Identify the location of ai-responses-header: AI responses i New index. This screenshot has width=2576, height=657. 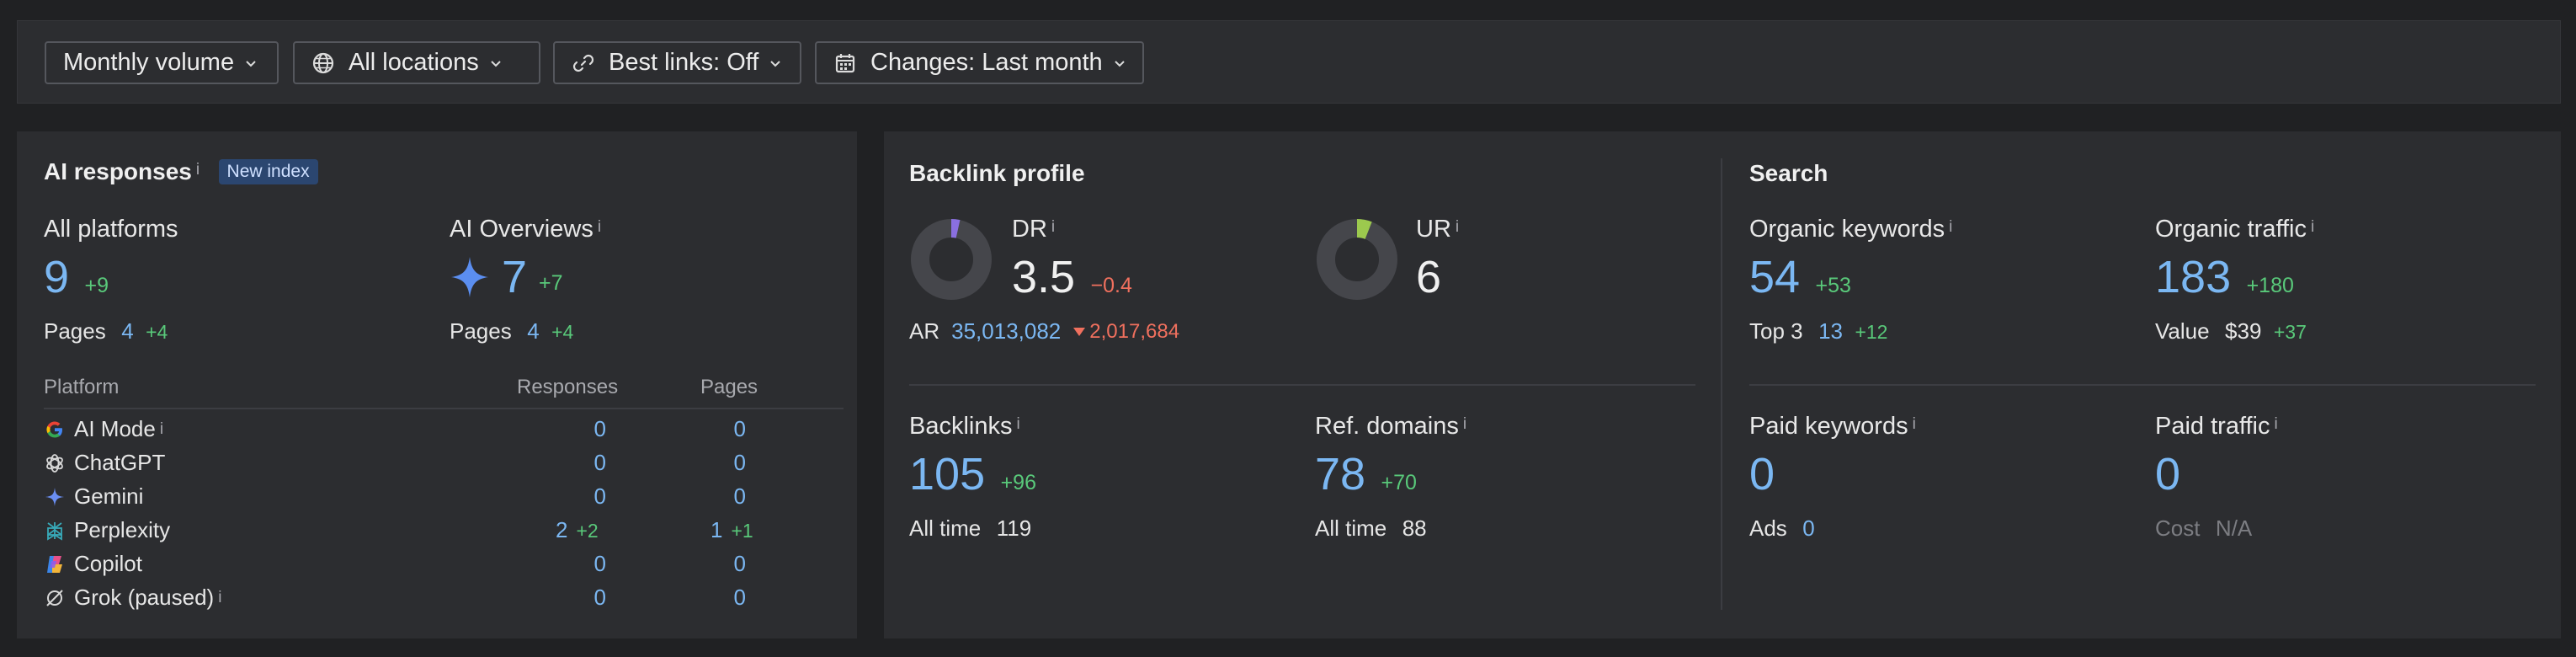
(181, 171).